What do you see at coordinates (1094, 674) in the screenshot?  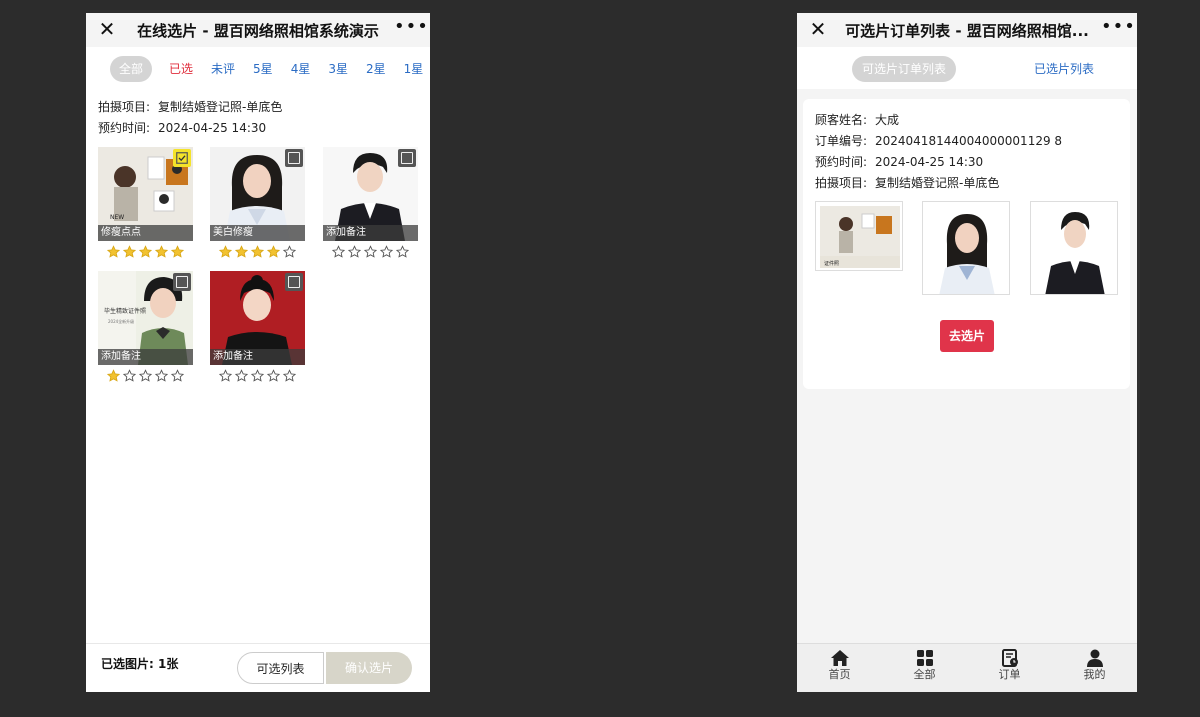 I see `tab-label: 我的` at bounding box center [1094, 674].